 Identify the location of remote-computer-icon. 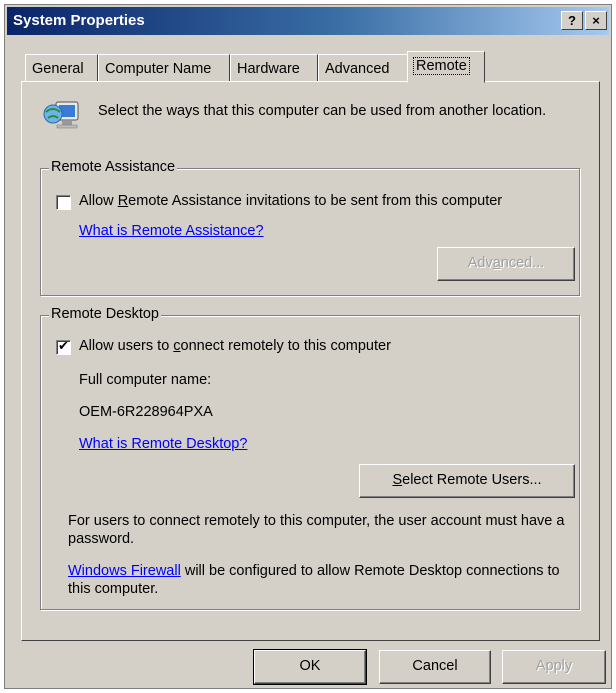
(61, 115).